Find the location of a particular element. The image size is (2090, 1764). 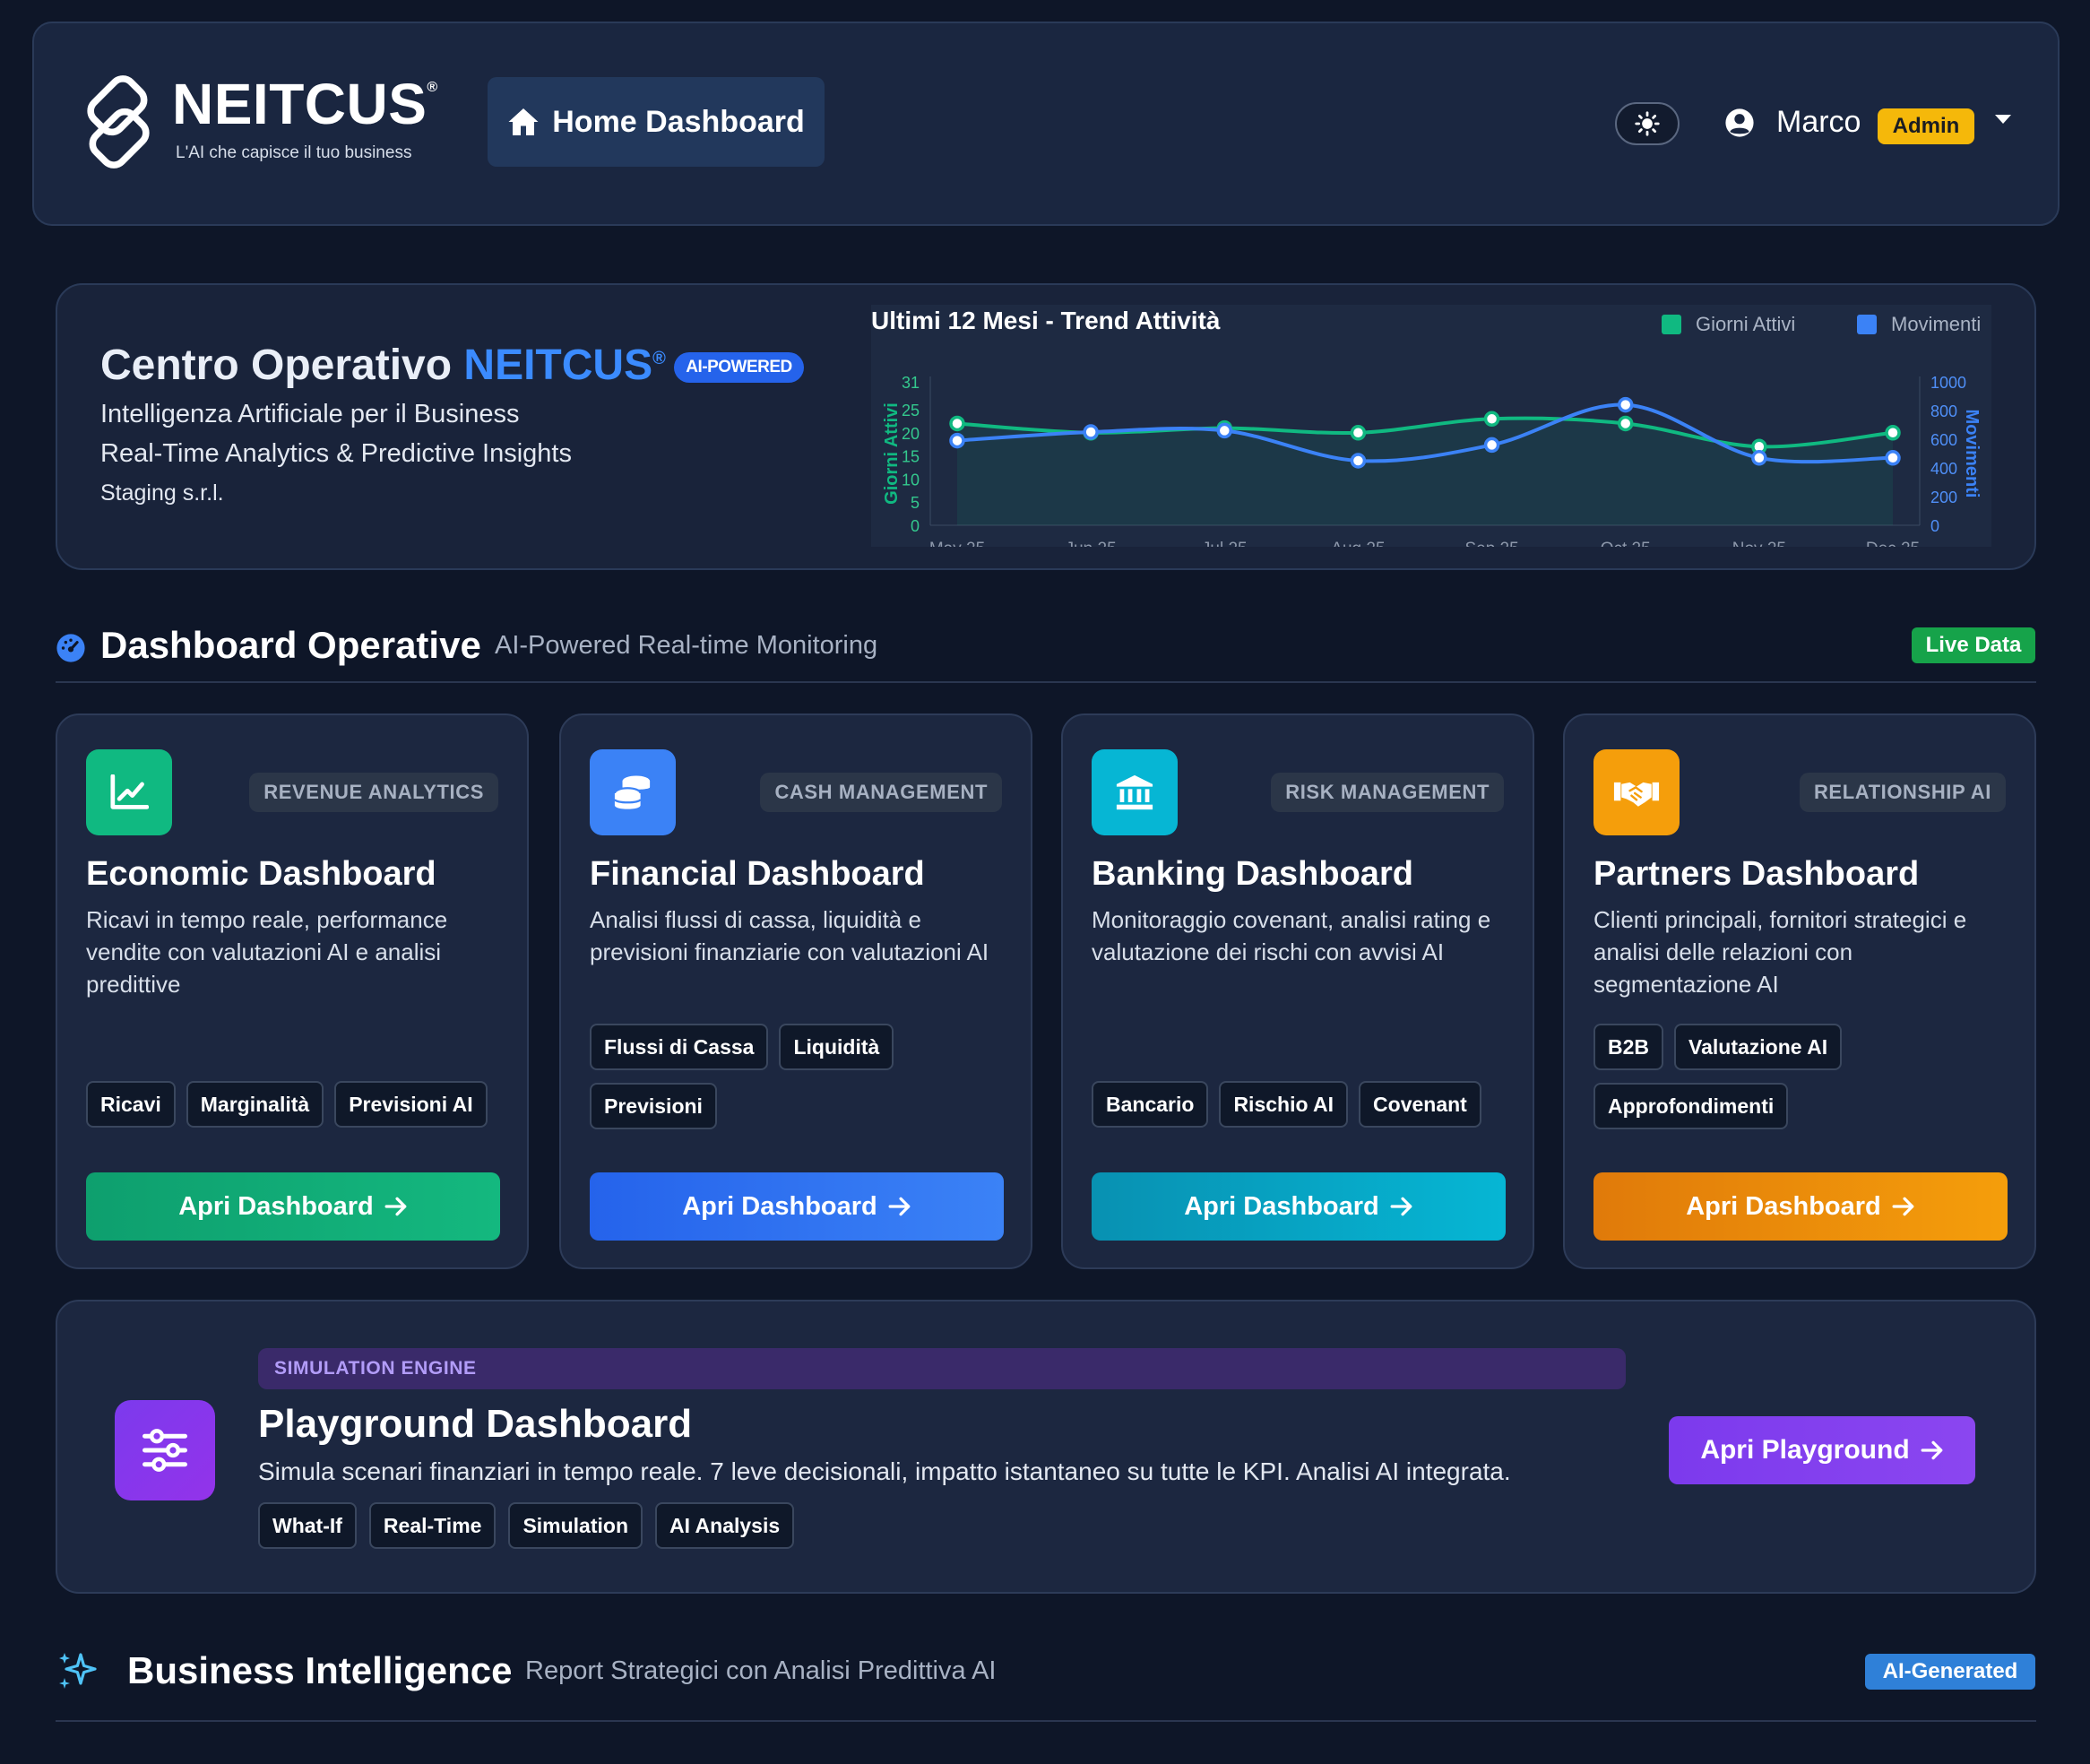

left-tick-label: 5 is located at coordinates (915, 503).